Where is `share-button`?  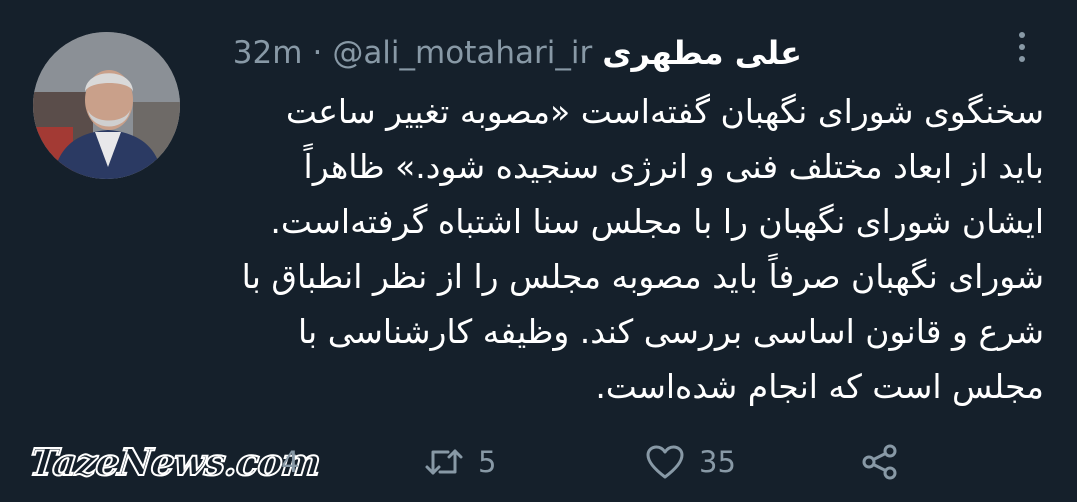 share-button is located at coordinates (880, 462).